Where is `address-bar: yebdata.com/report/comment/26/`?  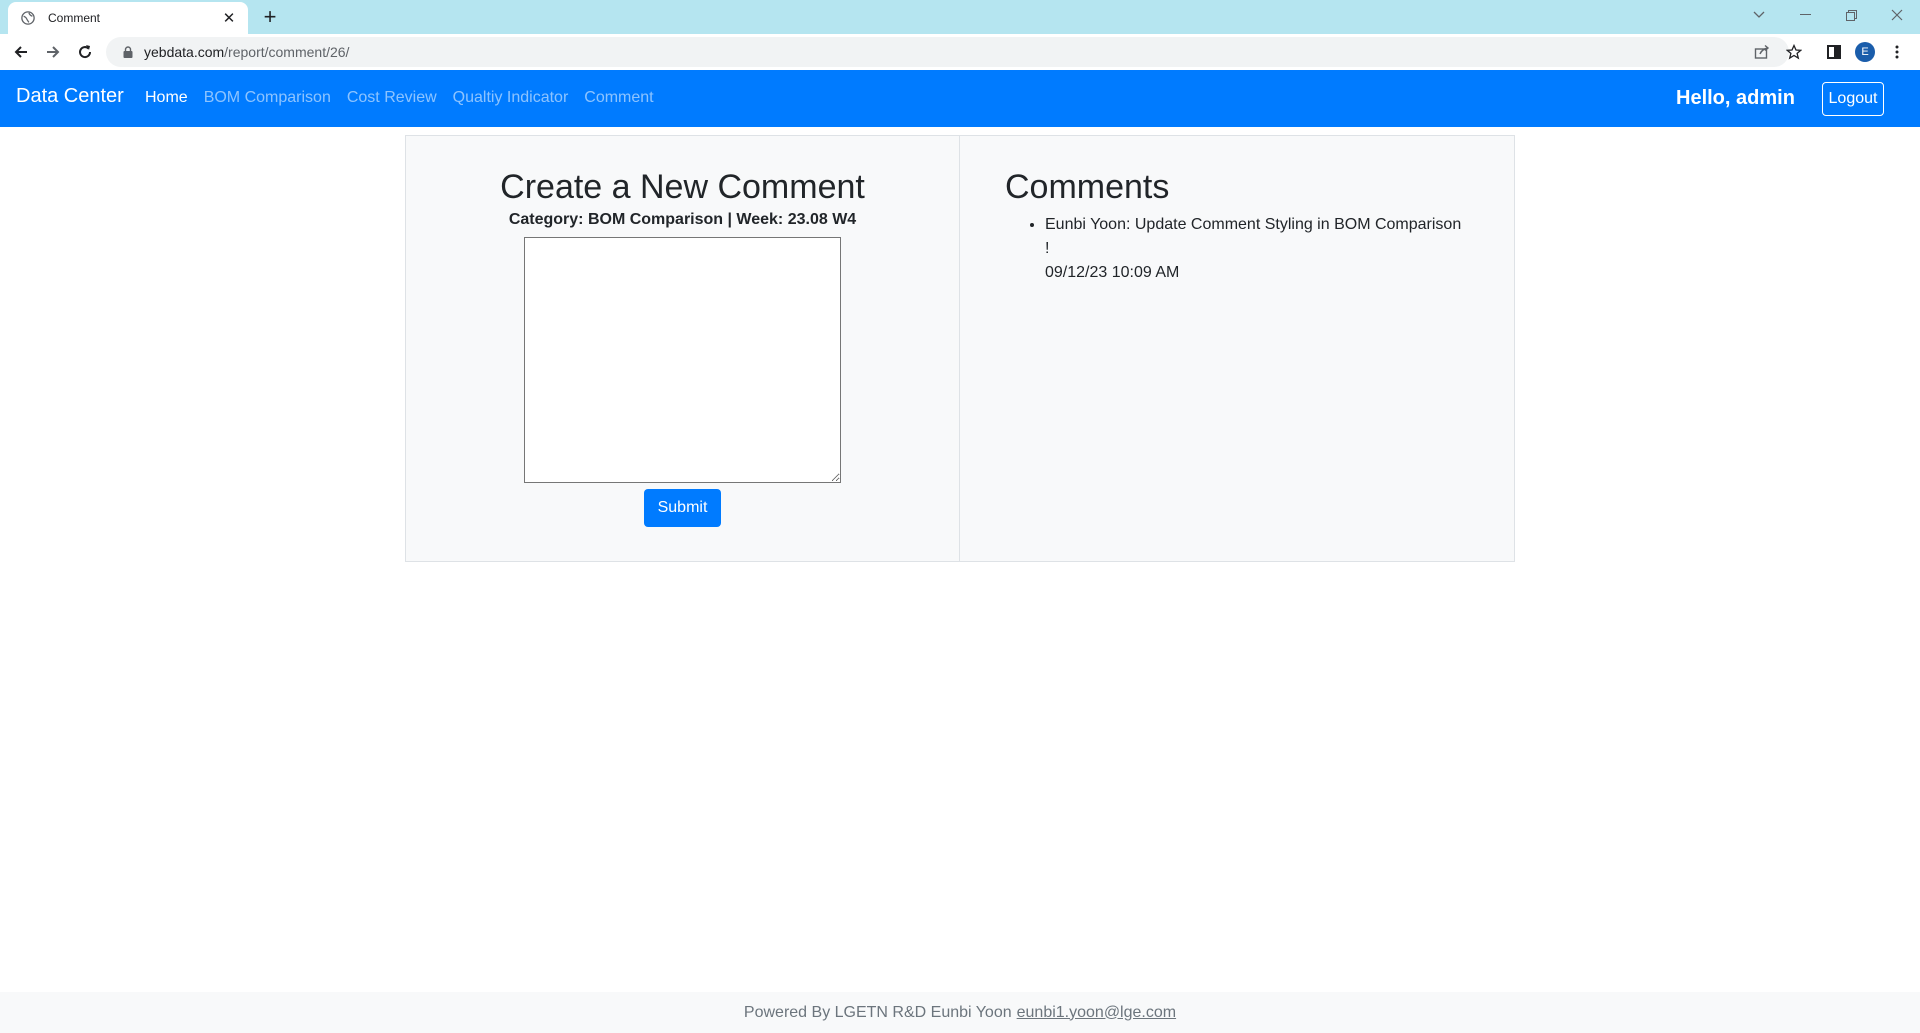 address-bar: yebdata.com/report/comment/26/ is located at coordinates (947, 52).